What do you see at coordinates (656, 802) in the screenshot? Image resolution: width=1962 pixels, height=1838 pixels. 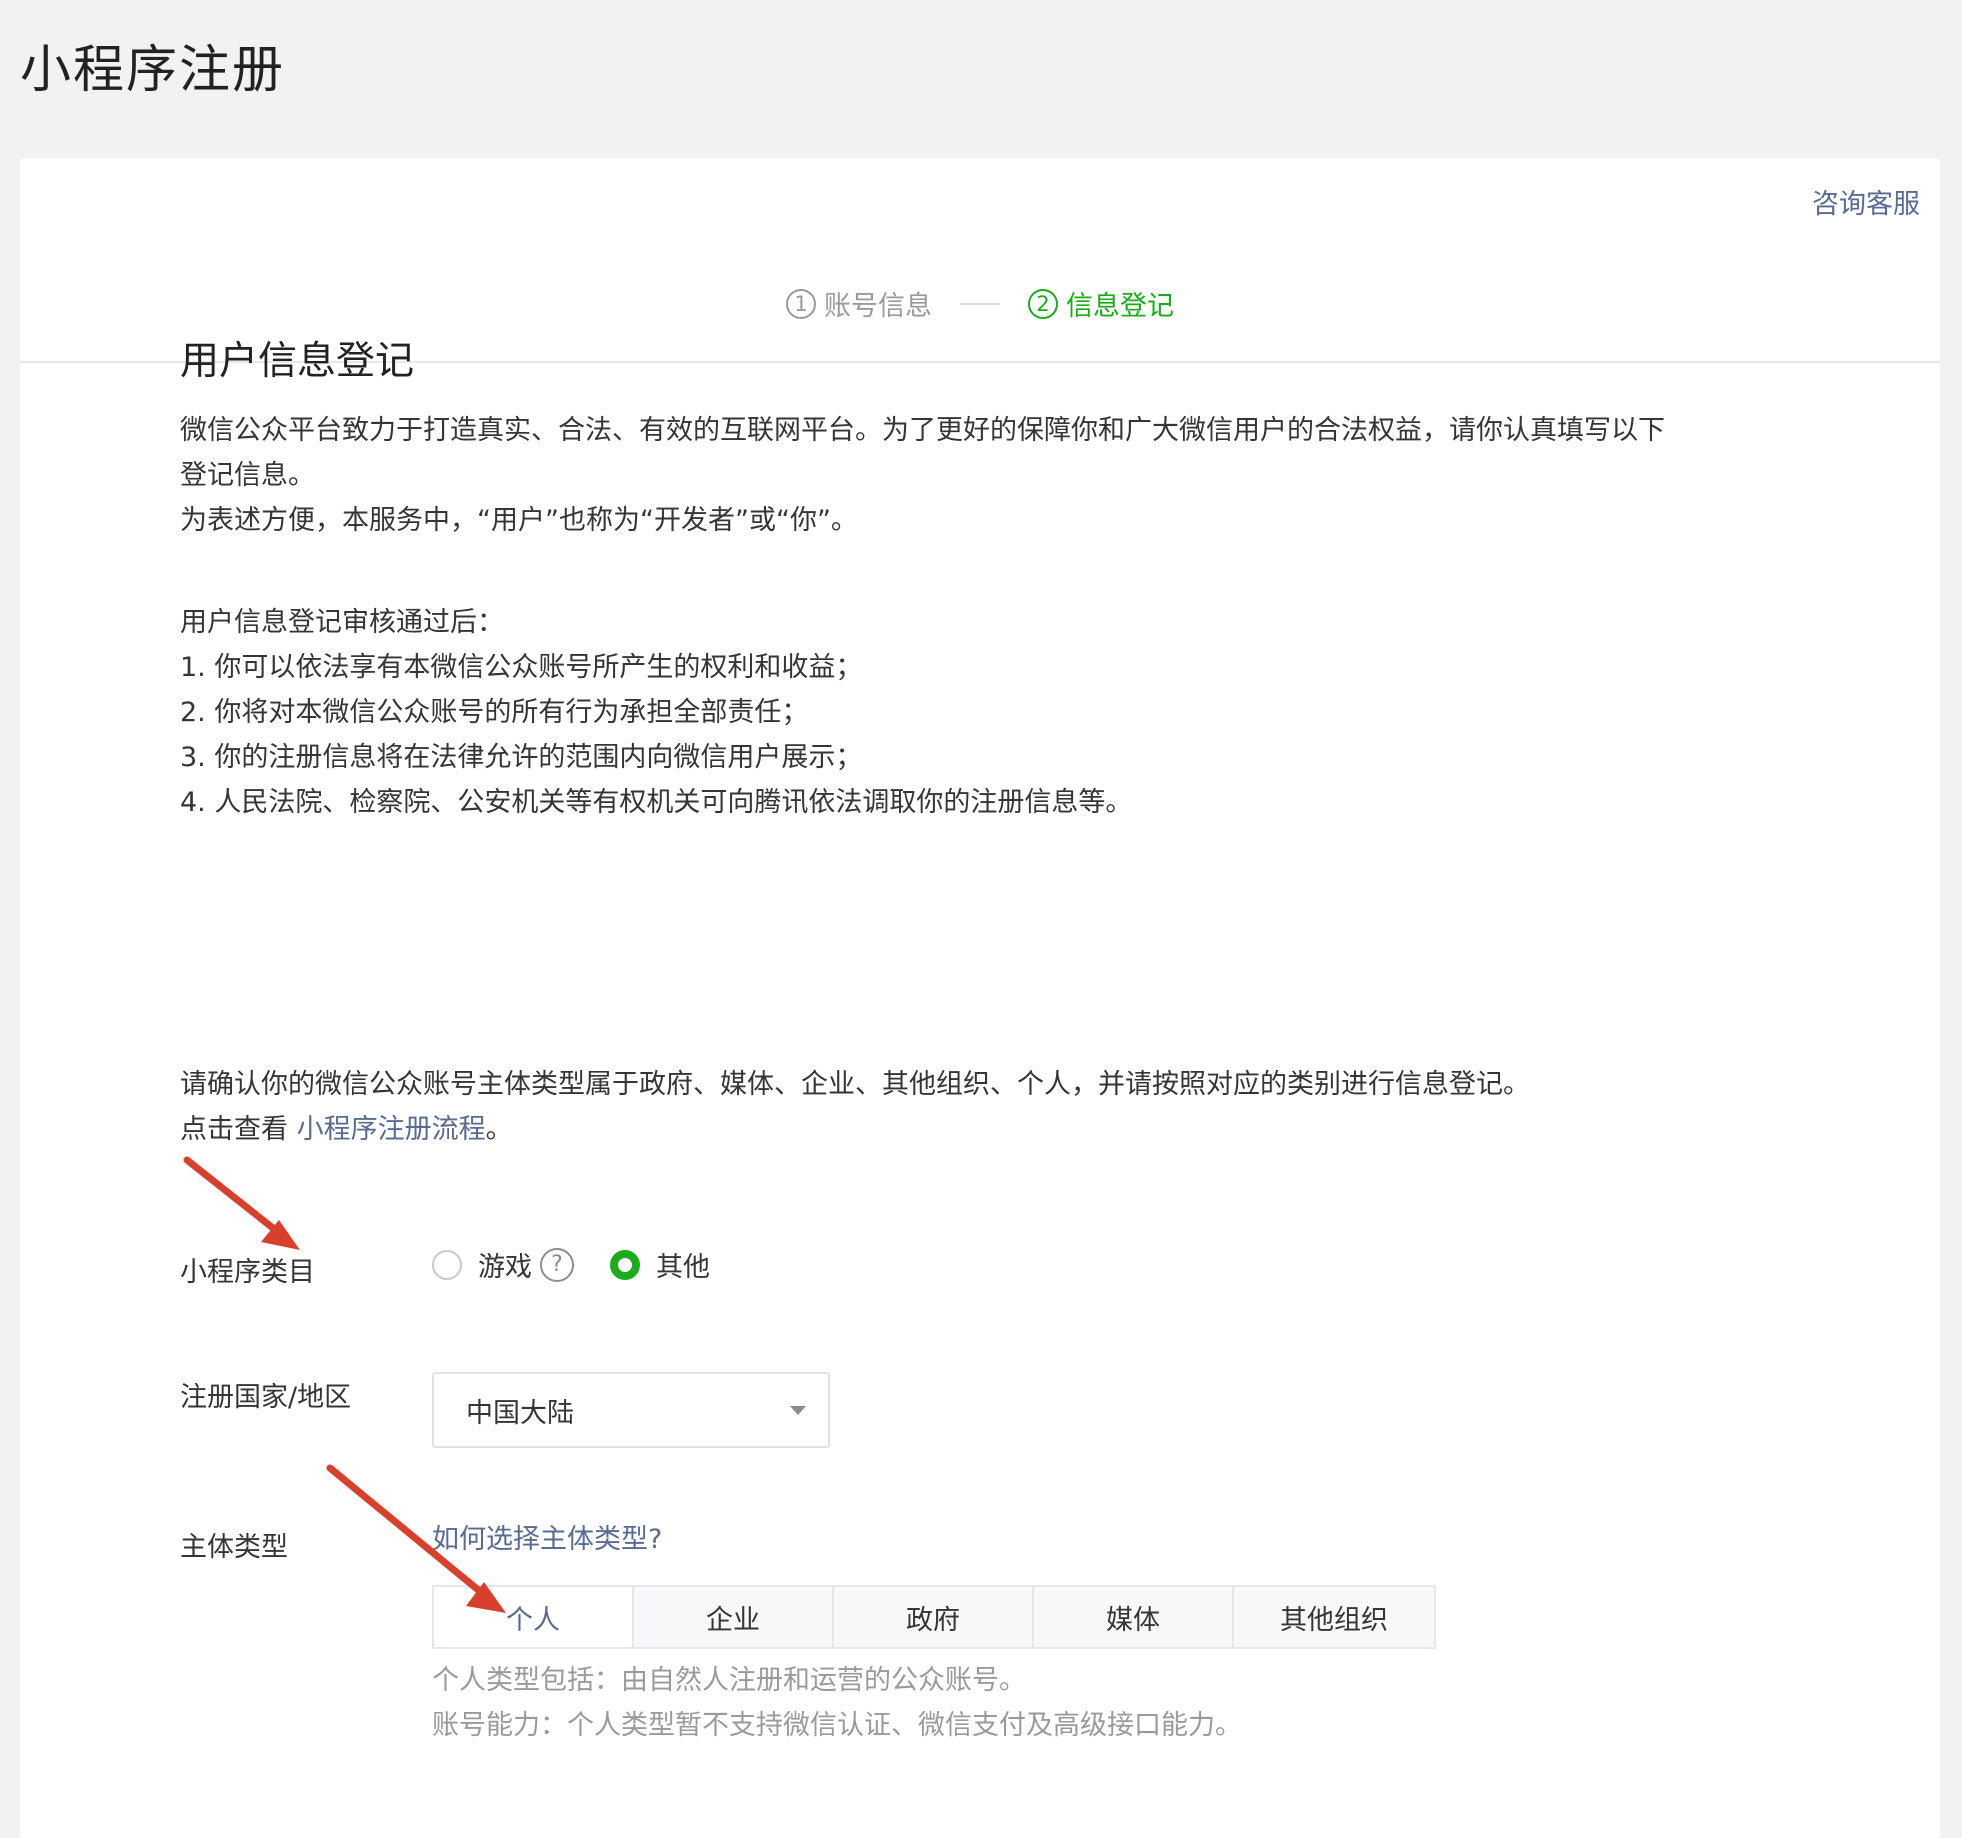 I see `after-review-item: 4. 人民法院、检察院、公安机关等有权机关可向腾讯依法调取你的注册信息等。` at bounding box center [656, 802].